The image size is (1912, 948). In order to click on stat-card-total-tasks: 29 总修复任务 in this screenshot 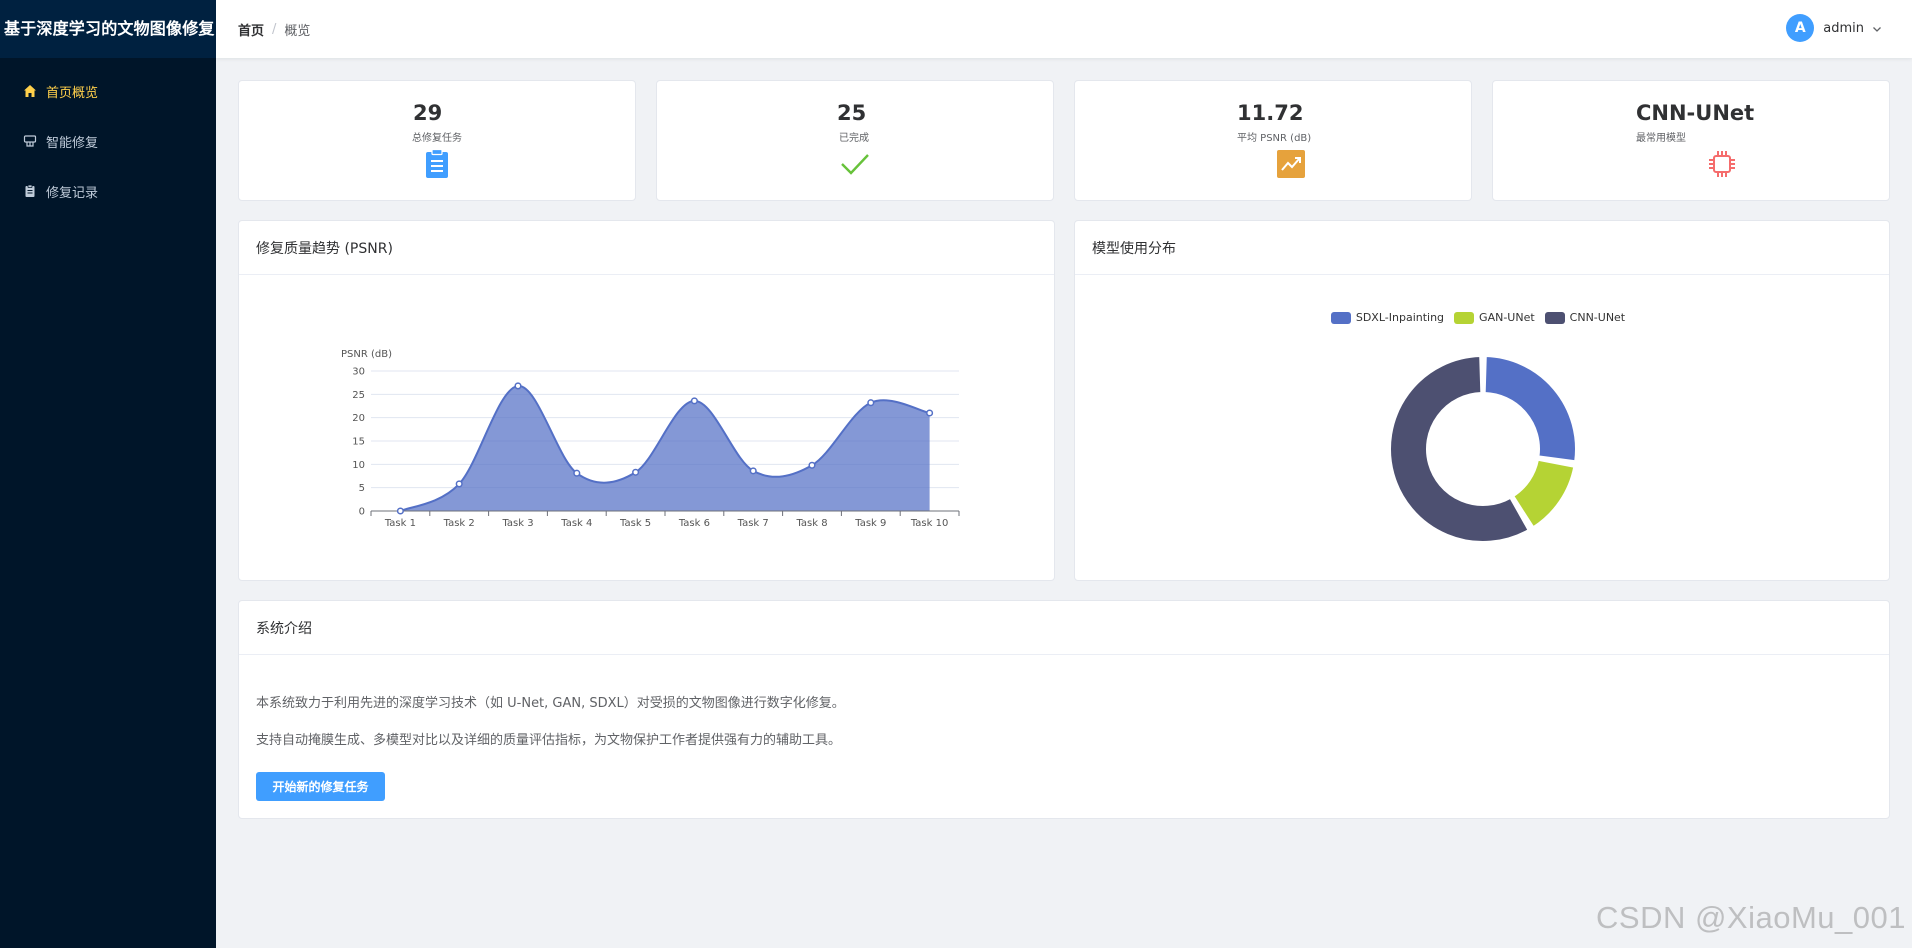, I will do `click(437, 140)`.